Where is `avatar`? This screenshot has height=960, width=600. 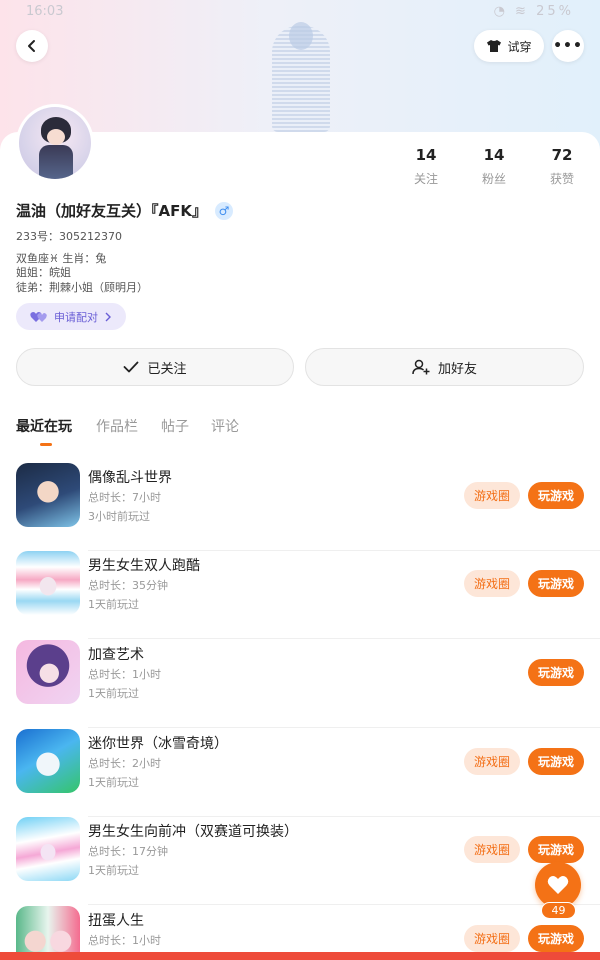
avatar is located at coordinates (55, 143).